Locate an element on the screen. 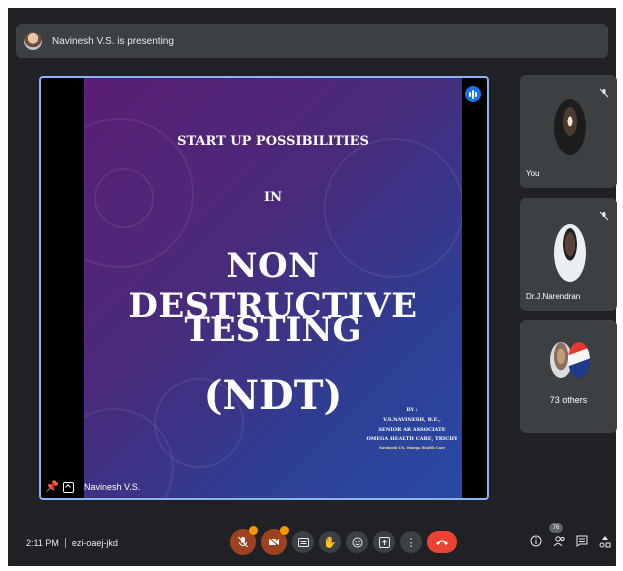 The width and height of the screenshot is (623, 571). slide-connector: IN is located at coordinates (273, 197).